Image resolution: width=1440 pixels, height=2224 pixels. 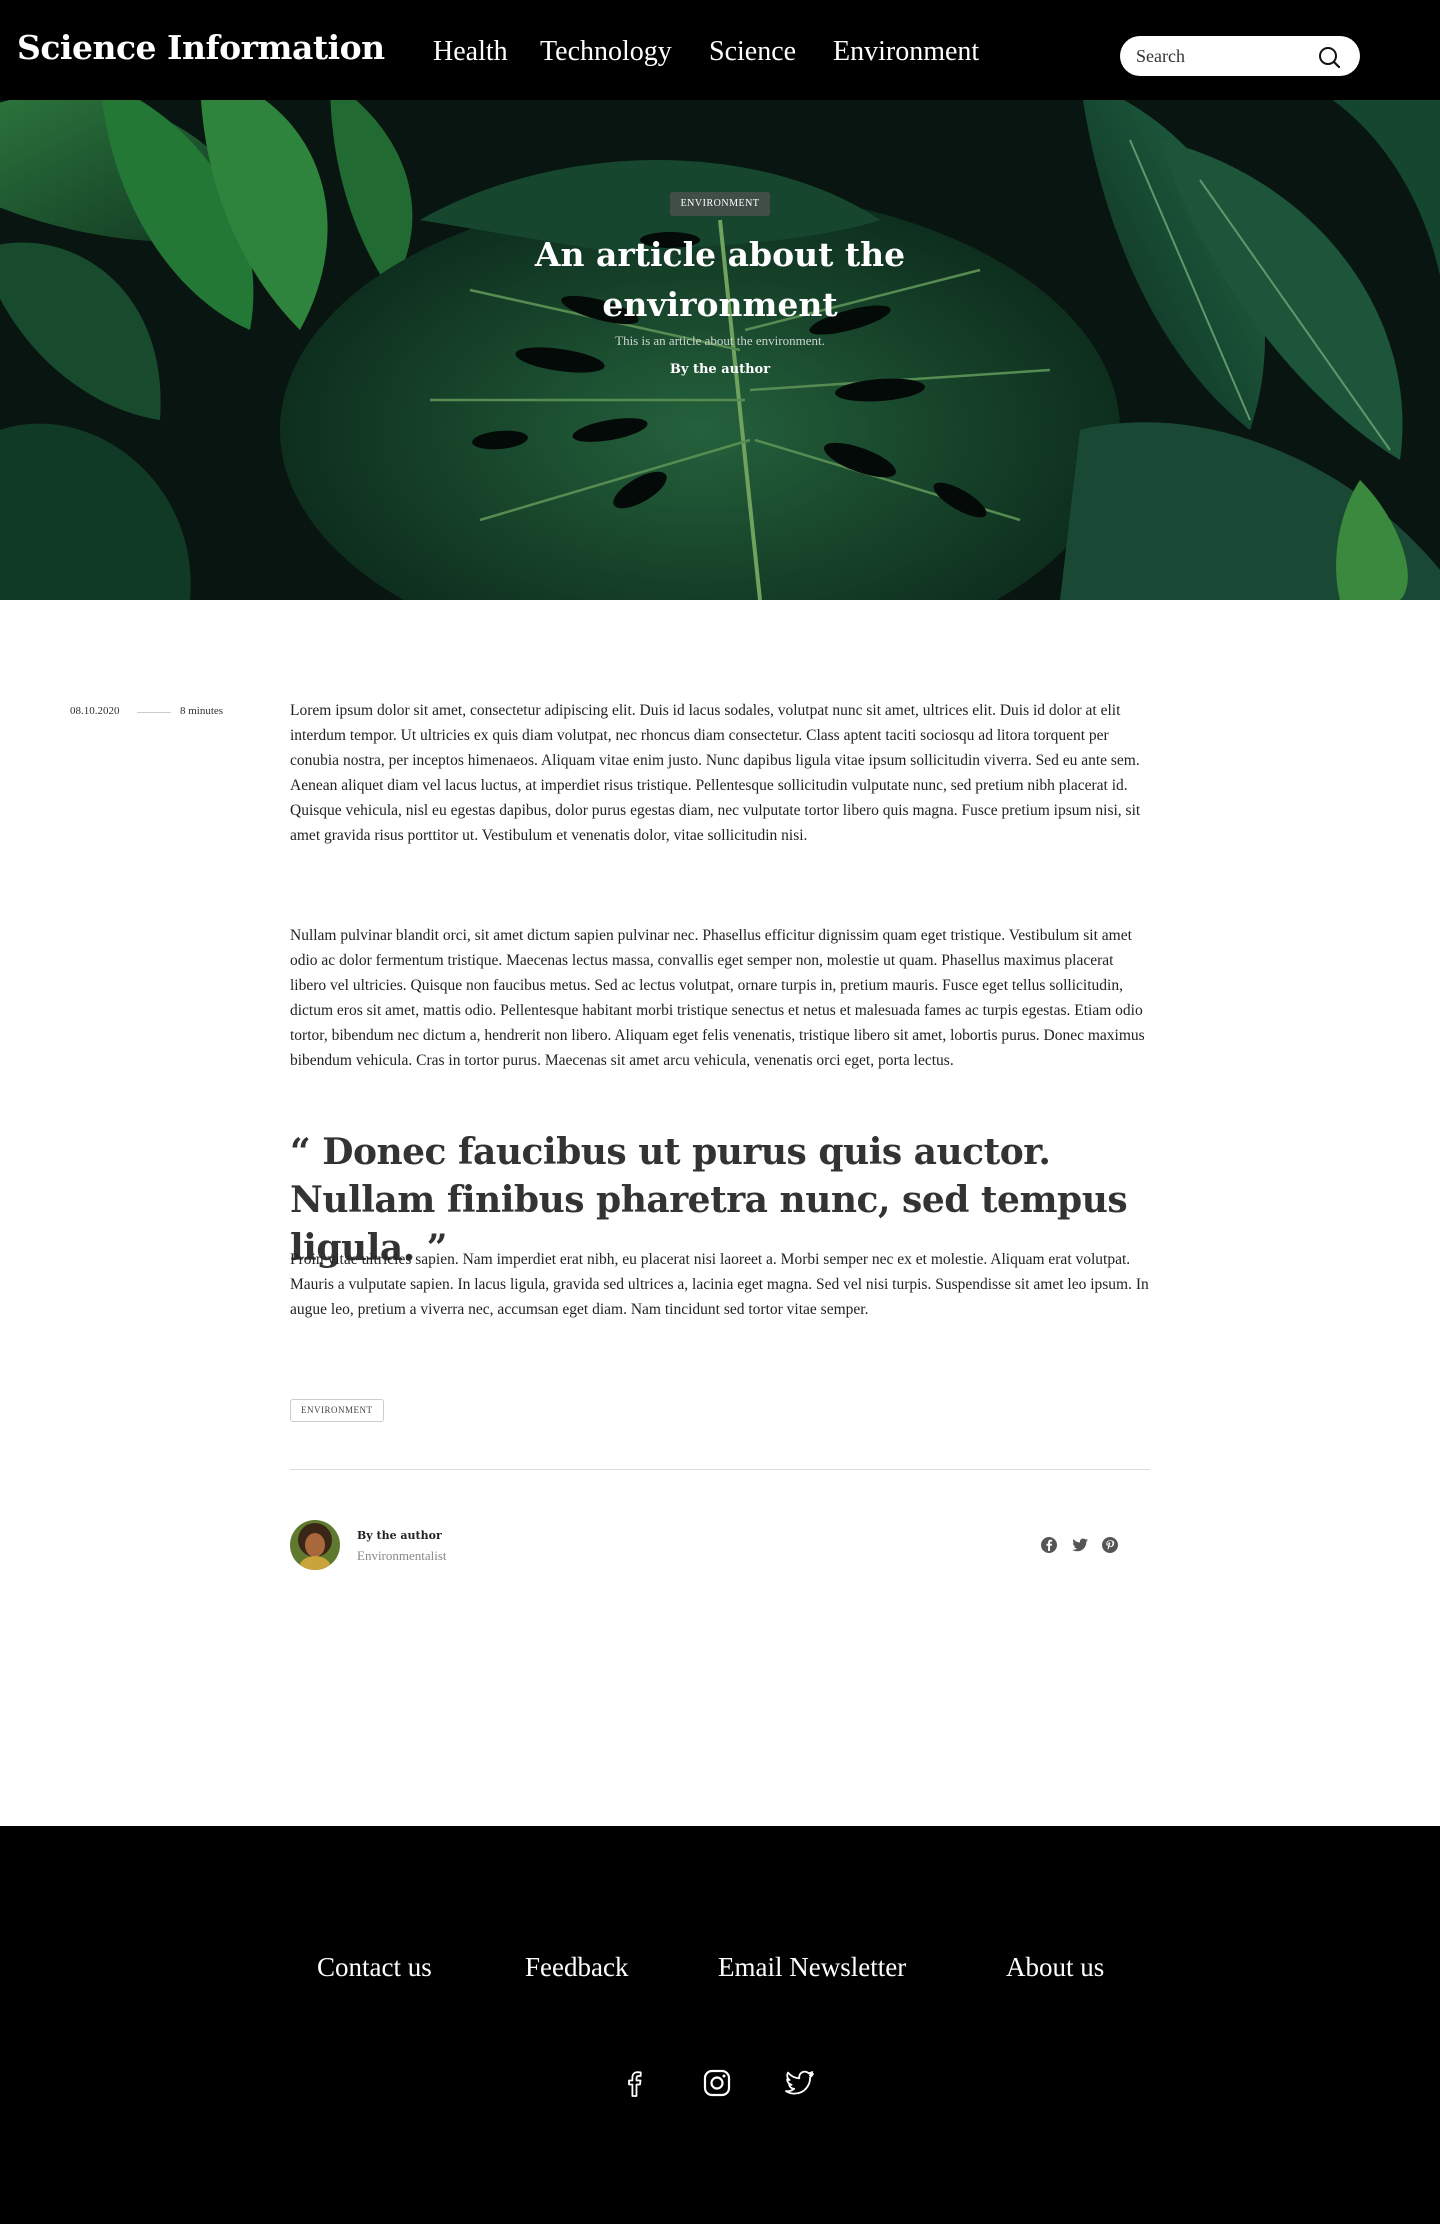 I want to click on nav-health: Health, so click(x=470, y=52).